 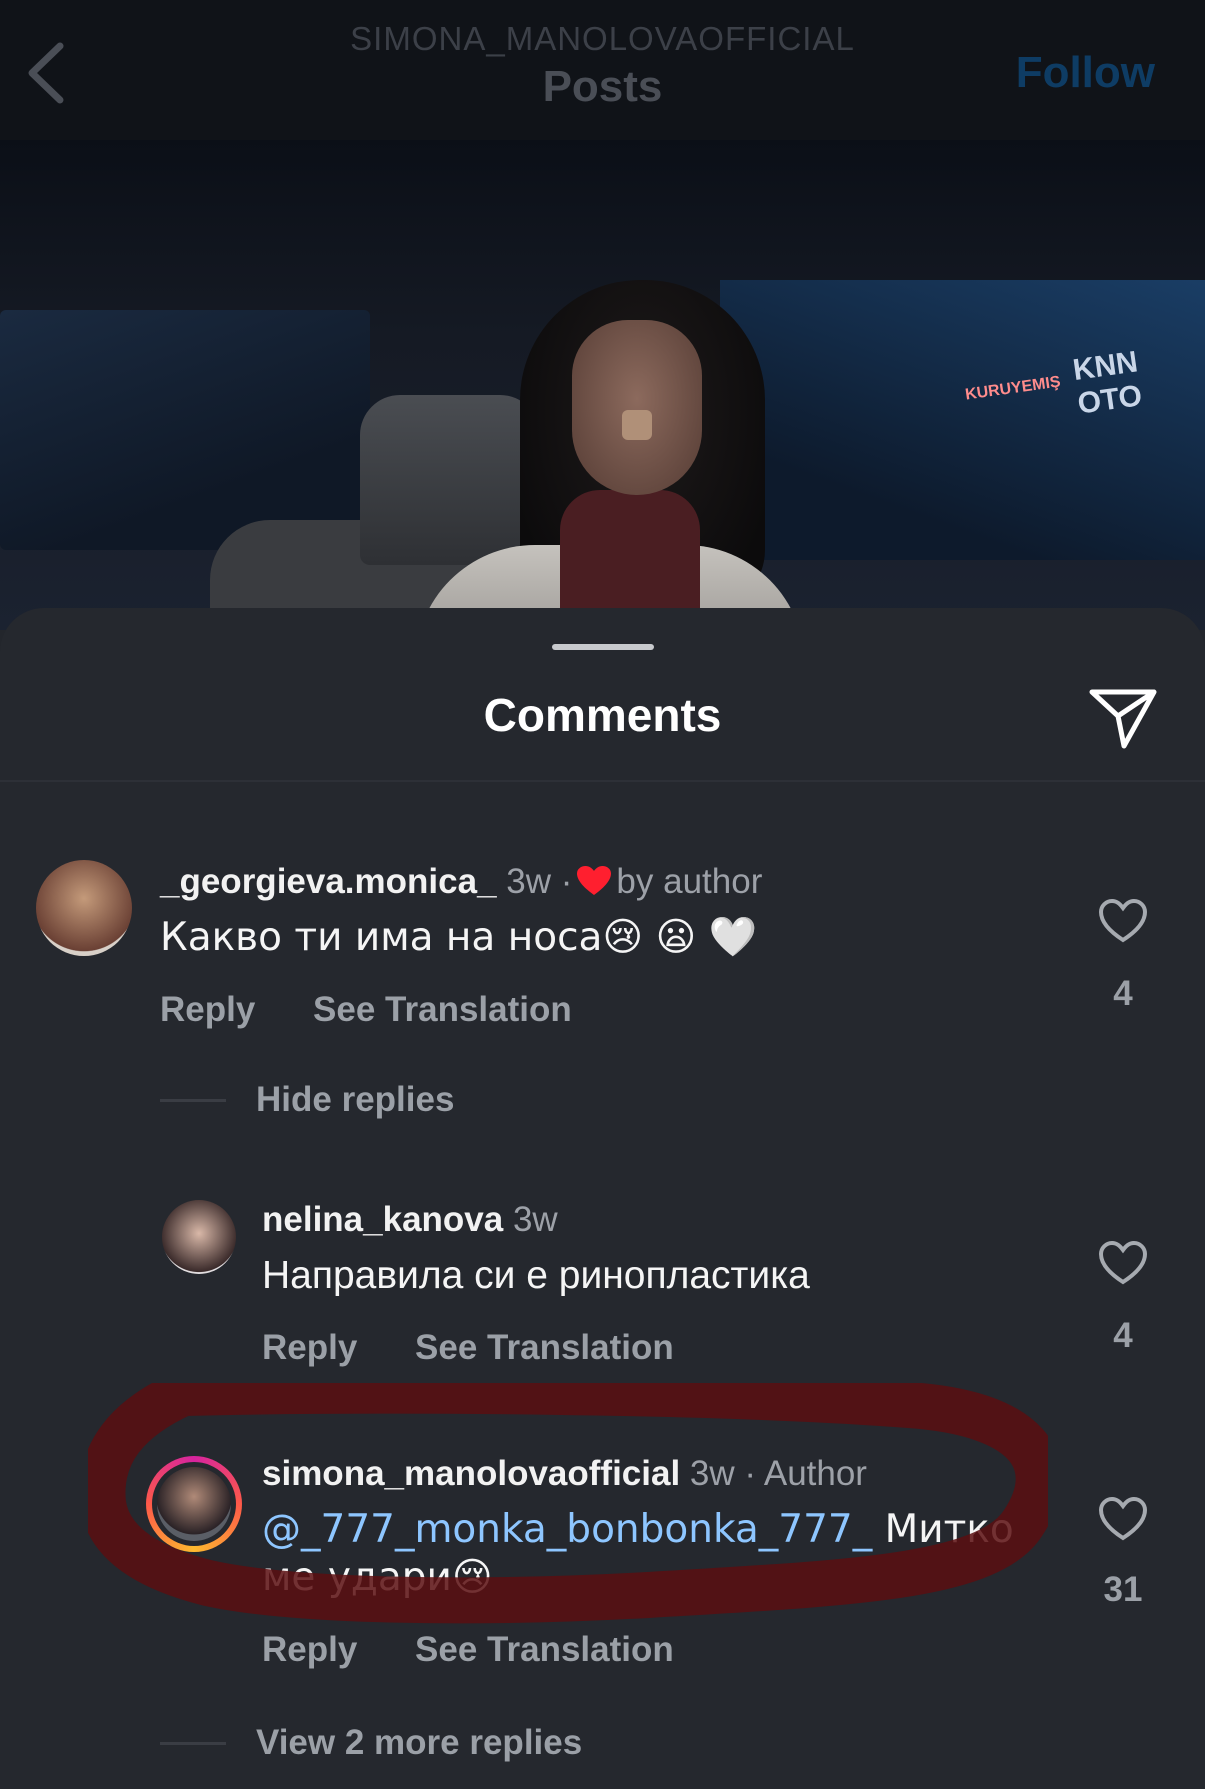 What do you see at coordinates (1123, 718) in the screenshot?
I see `send-icon` at bounding box center [1123, 718].